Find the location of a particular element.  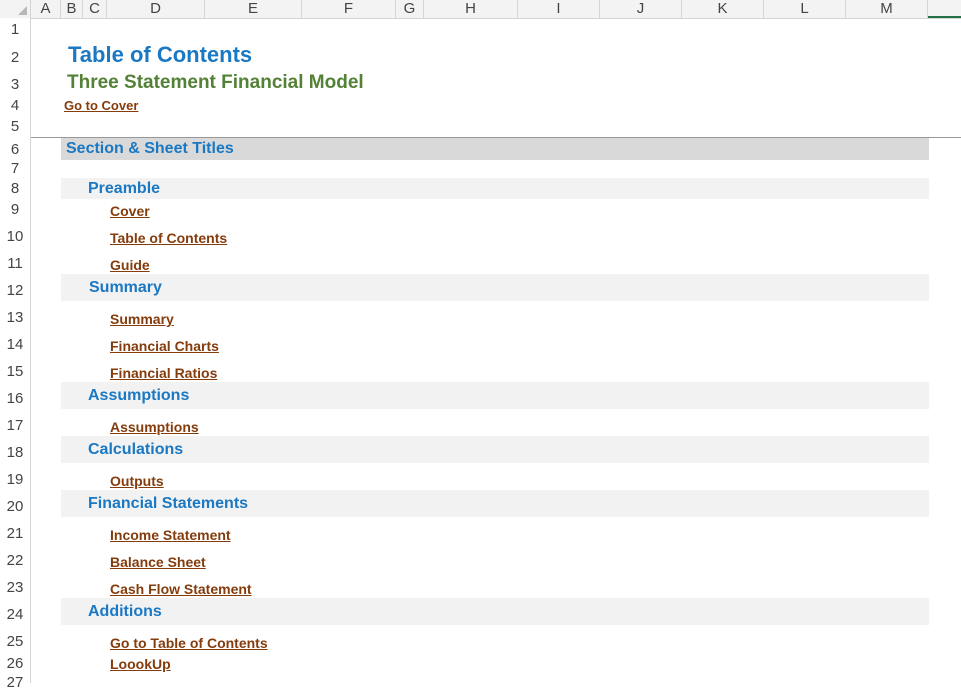

column-header-L: L is located at coordinates (805, 9).